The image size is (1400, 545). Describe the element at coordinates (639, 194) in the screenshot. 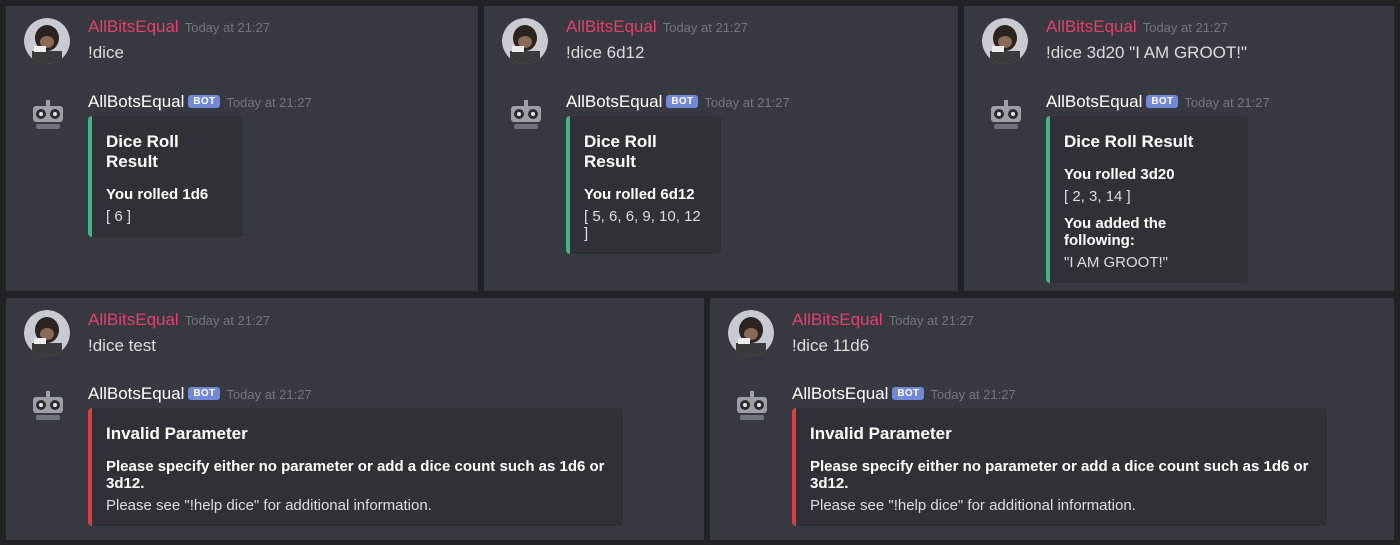

I see `embed-field-name: You rolled 6d12` at that location.